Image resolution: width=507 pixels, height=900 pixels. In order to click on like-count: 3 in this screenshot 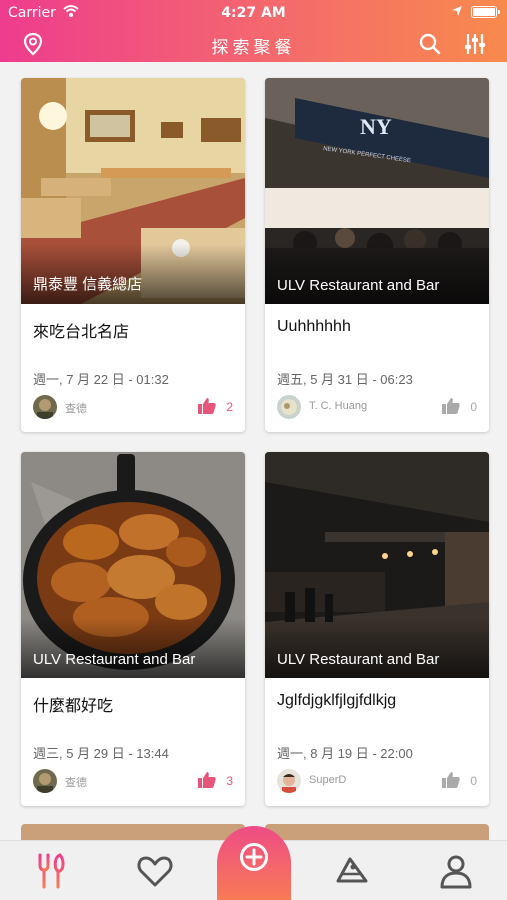, I will do `click(229, 781)`.